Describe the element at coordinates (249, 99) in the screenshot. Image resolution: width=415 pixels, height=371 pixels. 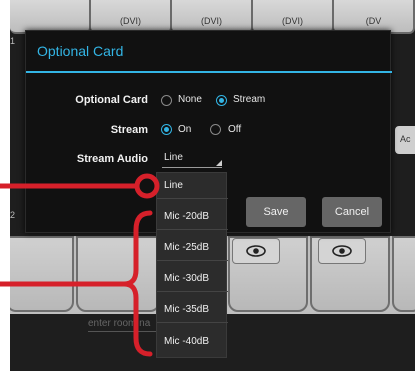
I see `radio-stream-label: Stream` at that location.